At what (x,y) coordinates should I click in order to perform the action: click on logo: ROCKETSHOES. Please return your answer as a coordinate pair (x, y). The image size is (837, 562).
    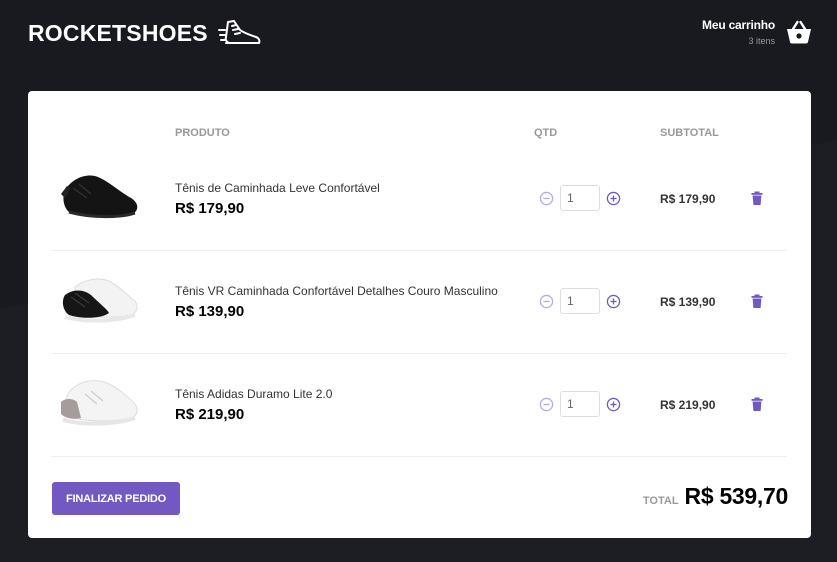
    Looking at the image, I should click on (145, 33).